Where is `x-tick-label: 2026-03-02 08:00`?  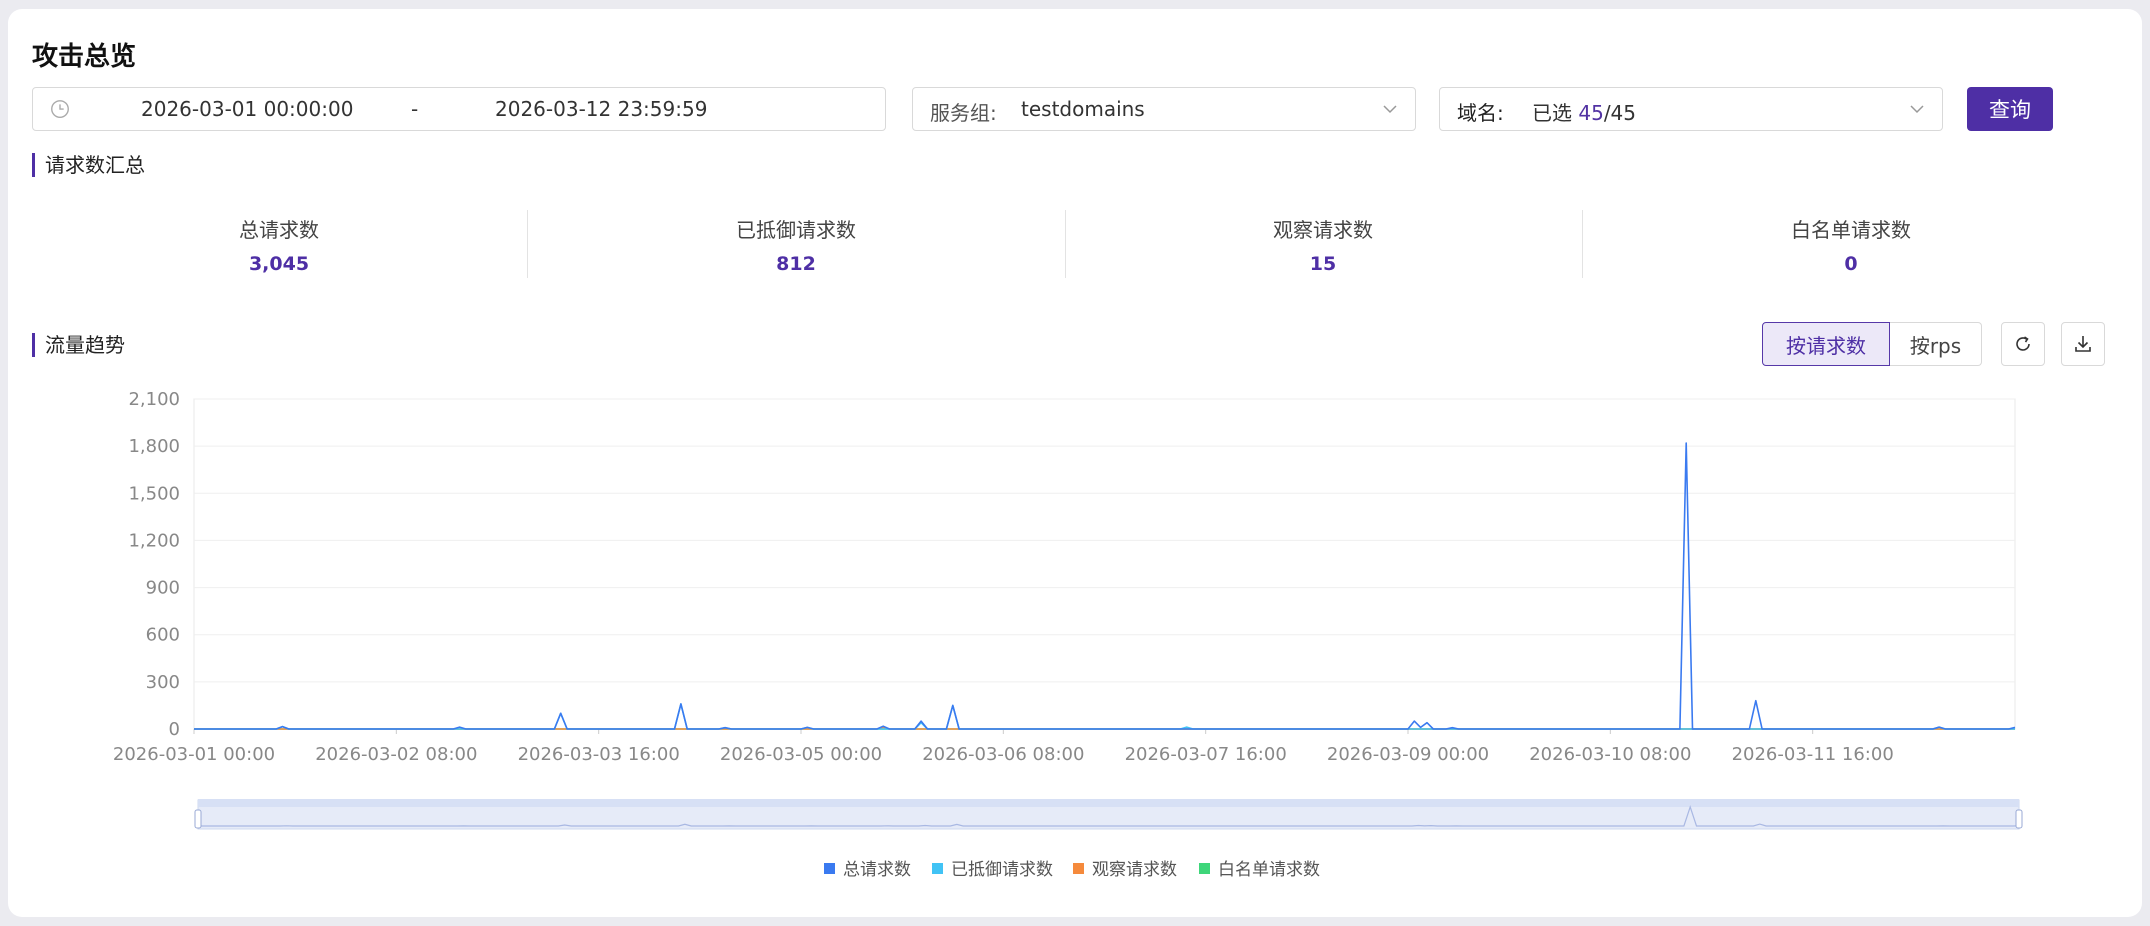 x-tick-label: 2026-03-02 08:00 is located at coordinates (396, 754).